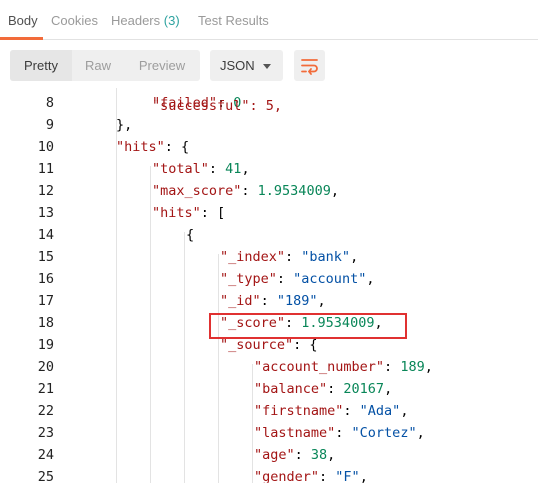 This screenshot has height=483, width=538. I want to click on json-key: "gender", so click(287, 476).